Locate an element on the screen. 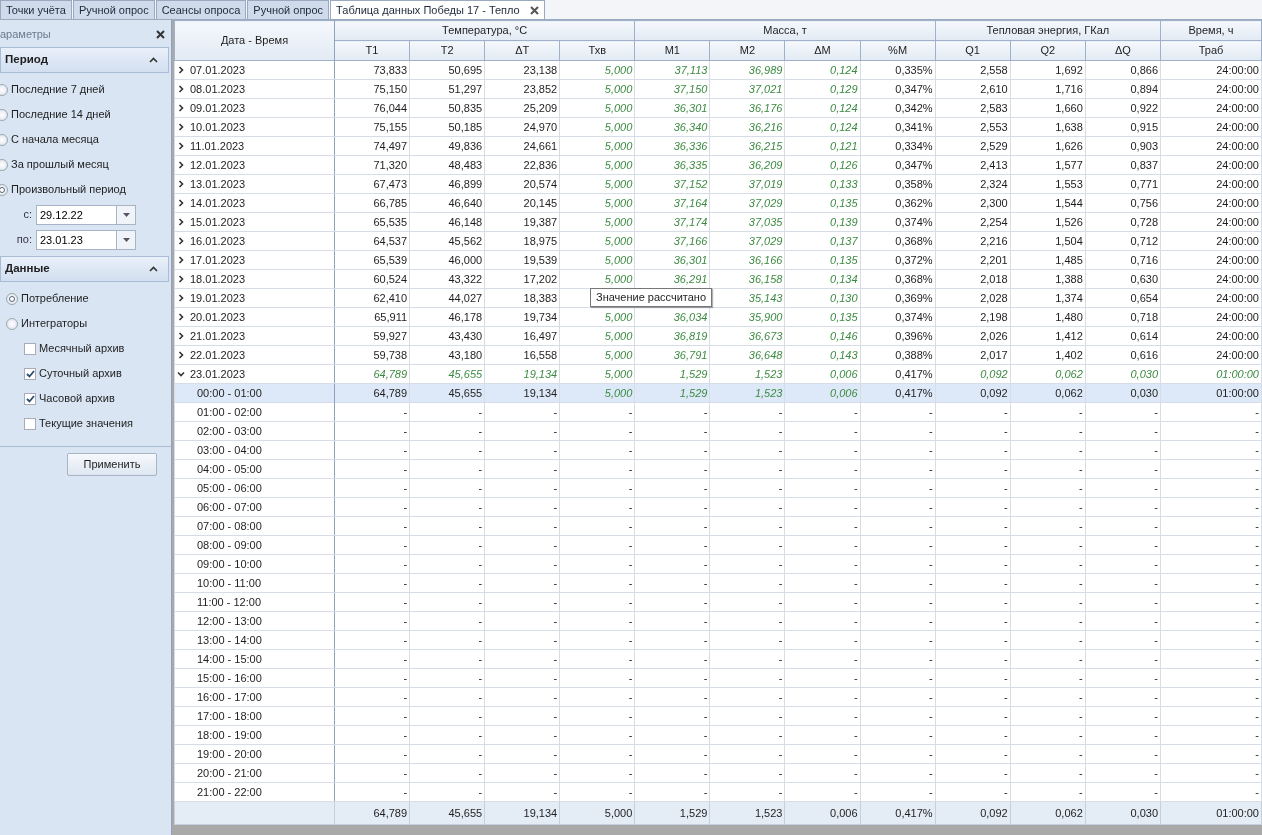  option-label: Текущие значения is located at coordinates (86, 423).